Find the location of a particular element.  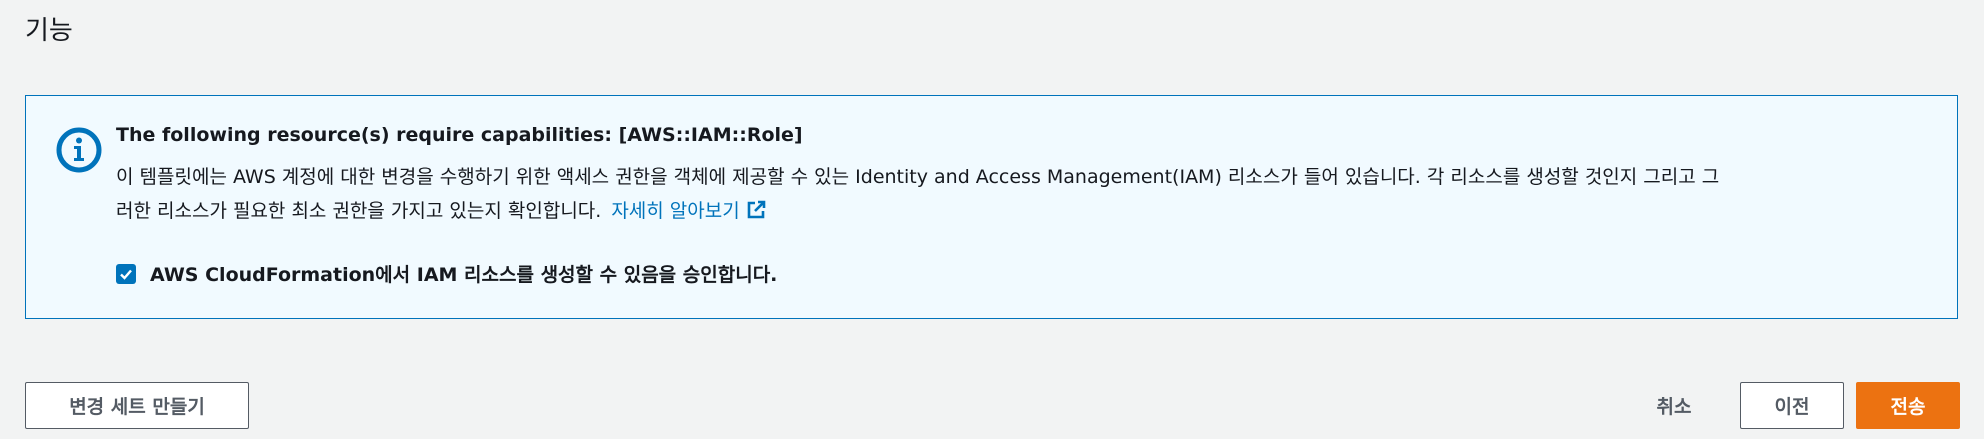

learn-more-label: 자세히 알아보기 is located at coordinates (675, 211).